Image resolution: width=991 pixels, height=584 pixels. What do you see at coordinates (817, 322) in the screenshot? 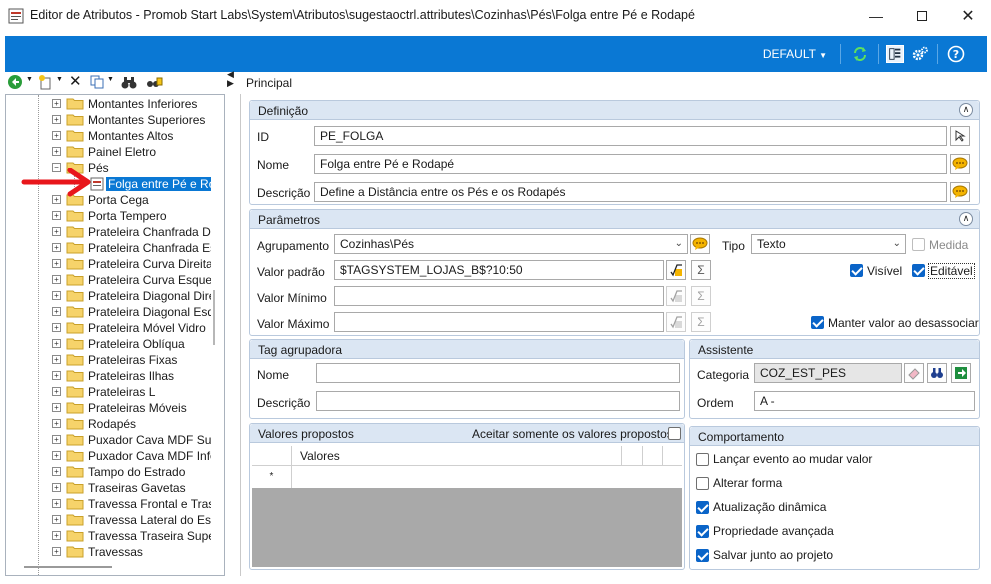
I see `manter-valor-checkbox` at bounding box center [817, 322].